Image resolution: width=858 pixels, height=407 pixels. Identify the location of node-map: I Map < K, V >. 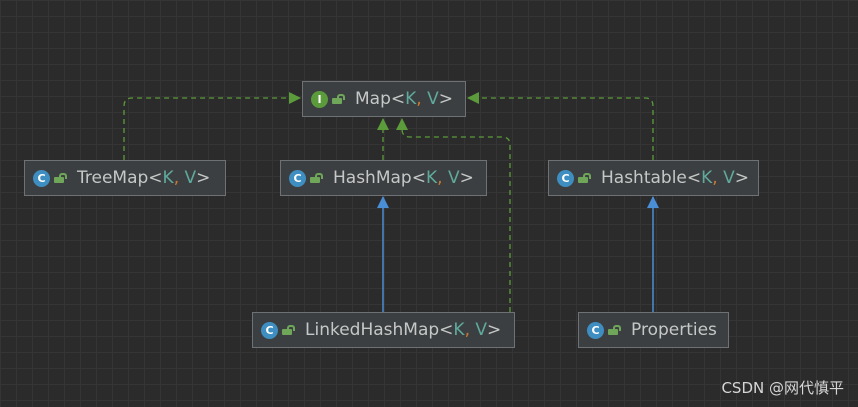
(384, 99).